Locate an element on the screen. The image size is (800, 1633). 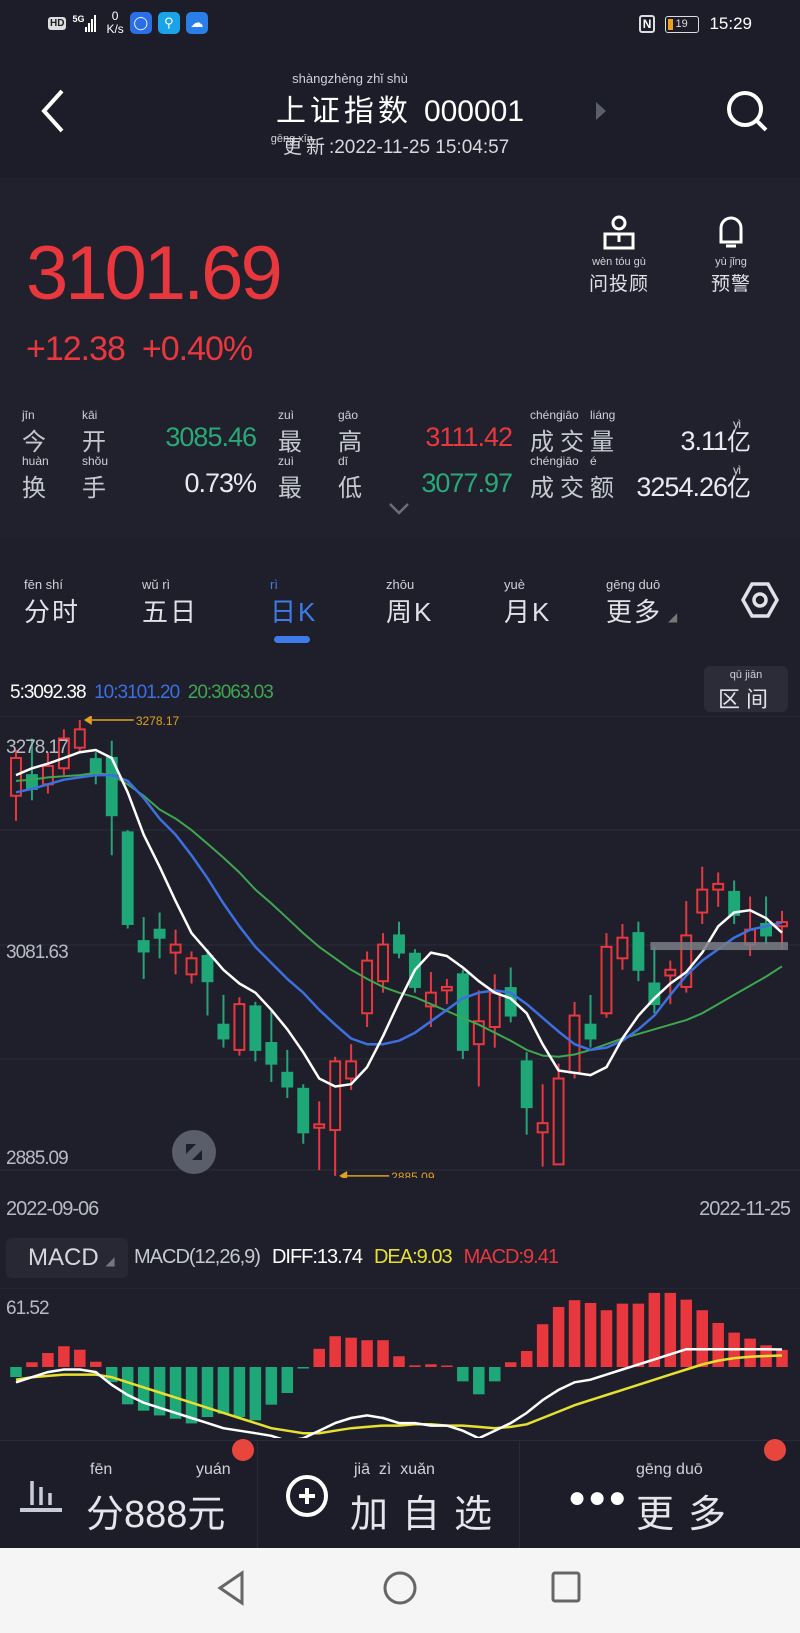
min-annotation-label: 2885.09 is located at coordinates (413, 1174).